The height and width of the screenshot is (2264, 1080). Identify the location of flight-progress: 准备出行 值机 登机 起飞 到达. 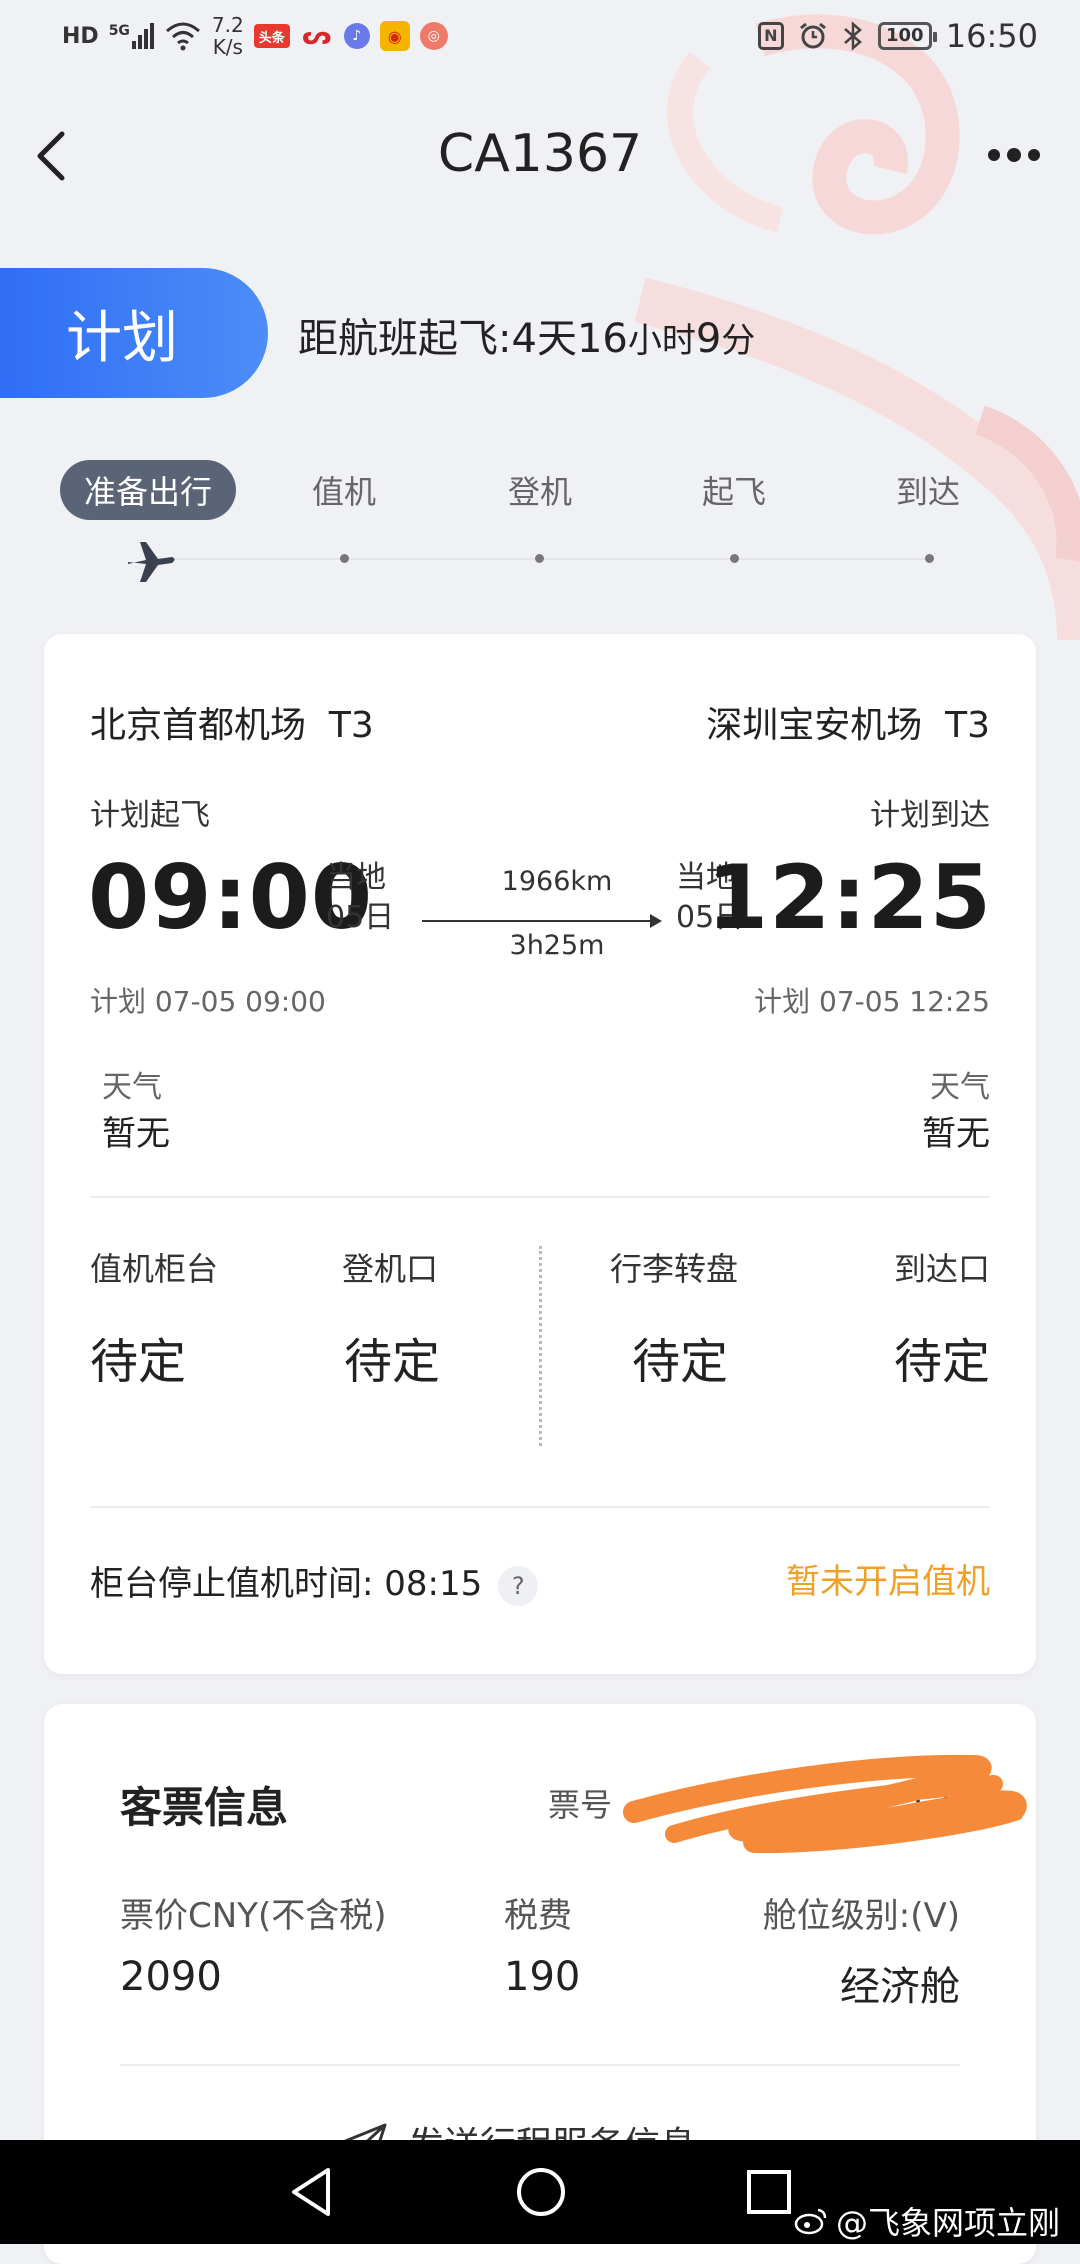
(540, 525).